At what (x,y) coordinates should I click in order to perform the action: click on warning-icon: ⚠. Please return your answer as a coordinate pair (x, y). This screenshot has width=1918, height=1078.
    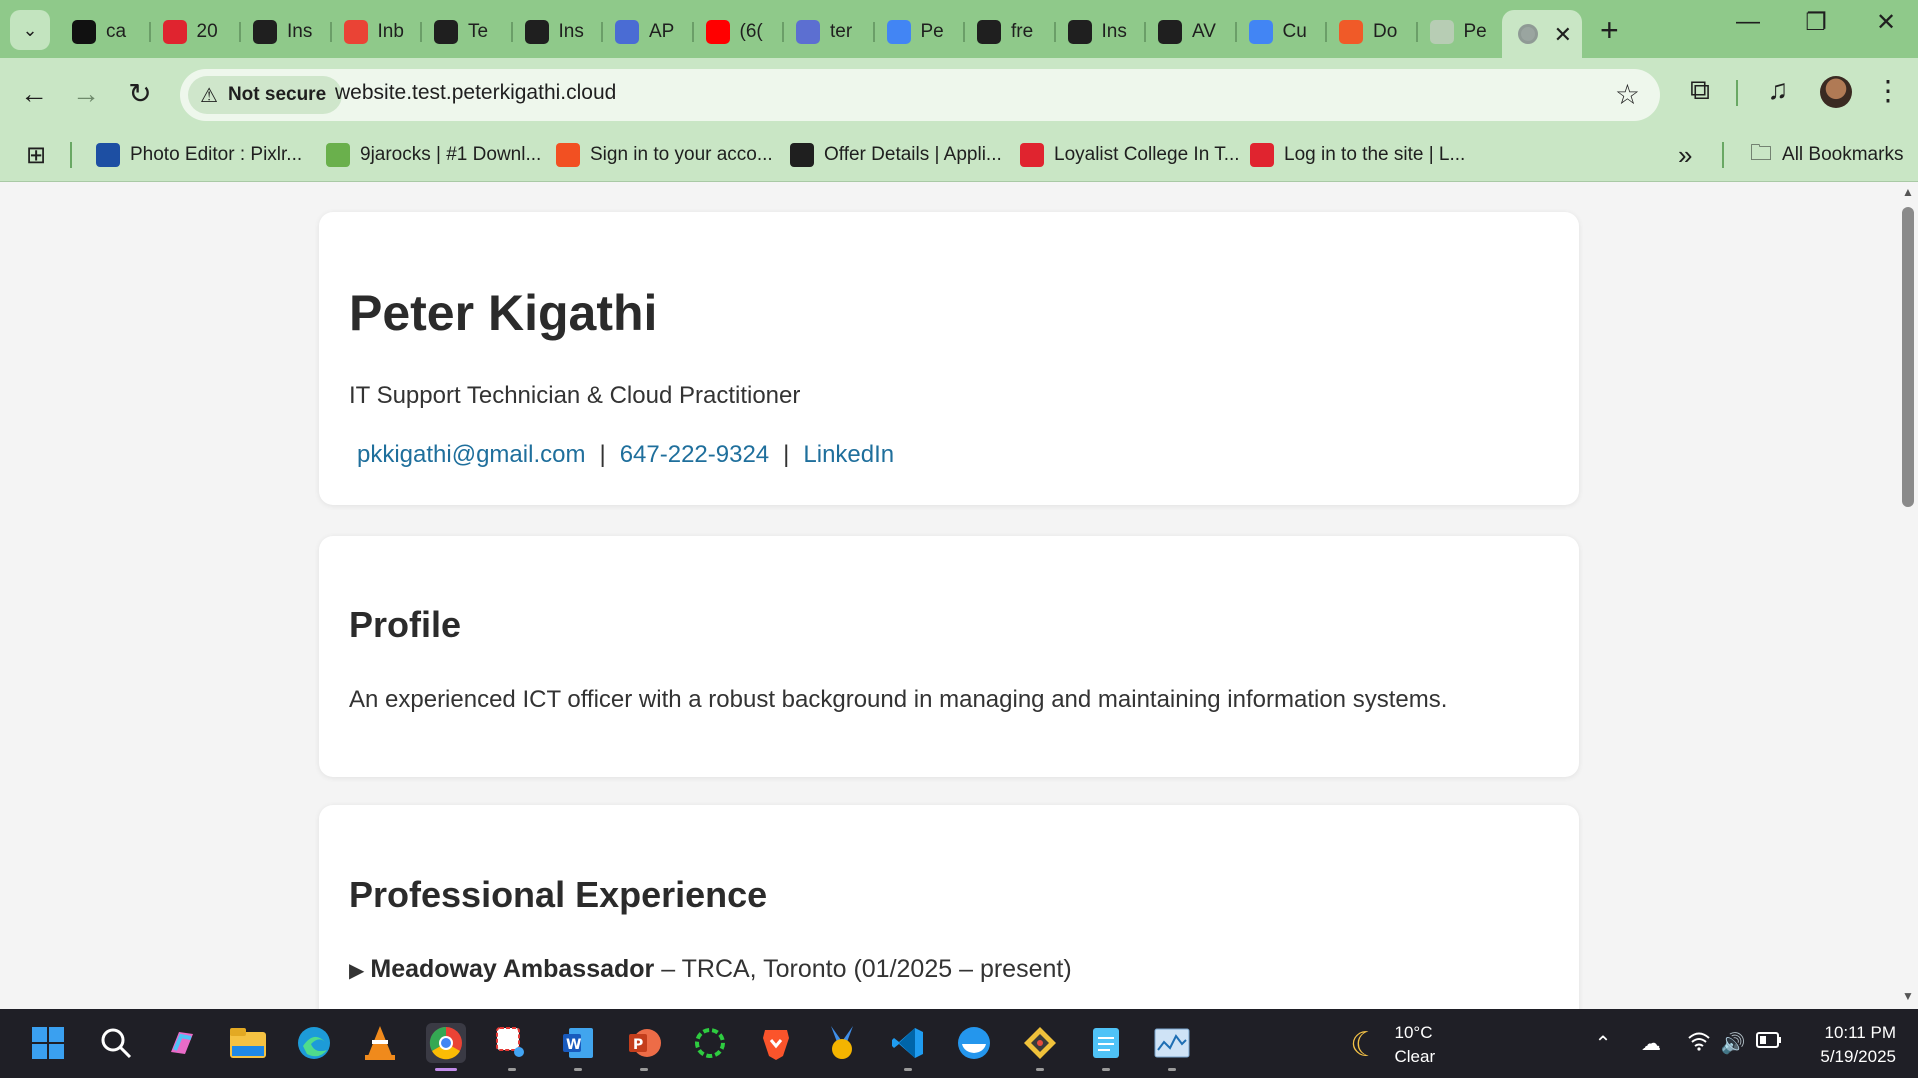
    Looking at the image, I should click on (209, 95).